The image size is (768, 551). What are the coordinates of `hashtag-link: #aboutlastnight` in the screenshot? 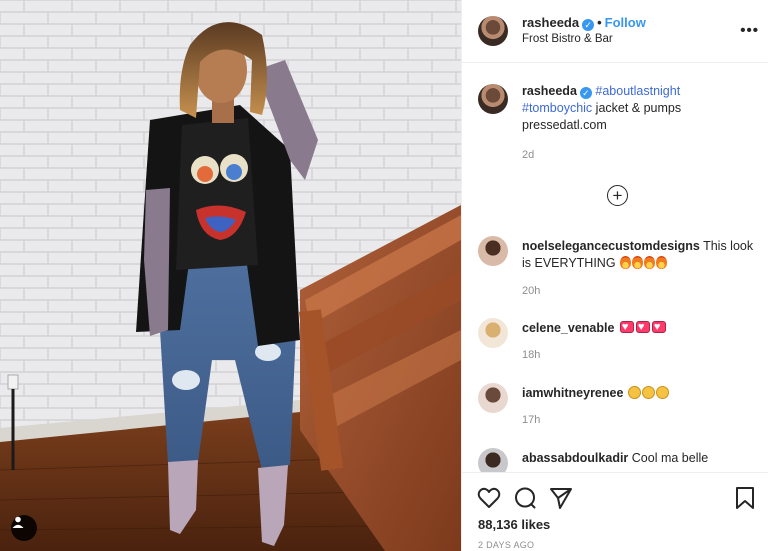 It's located at (637, 91).